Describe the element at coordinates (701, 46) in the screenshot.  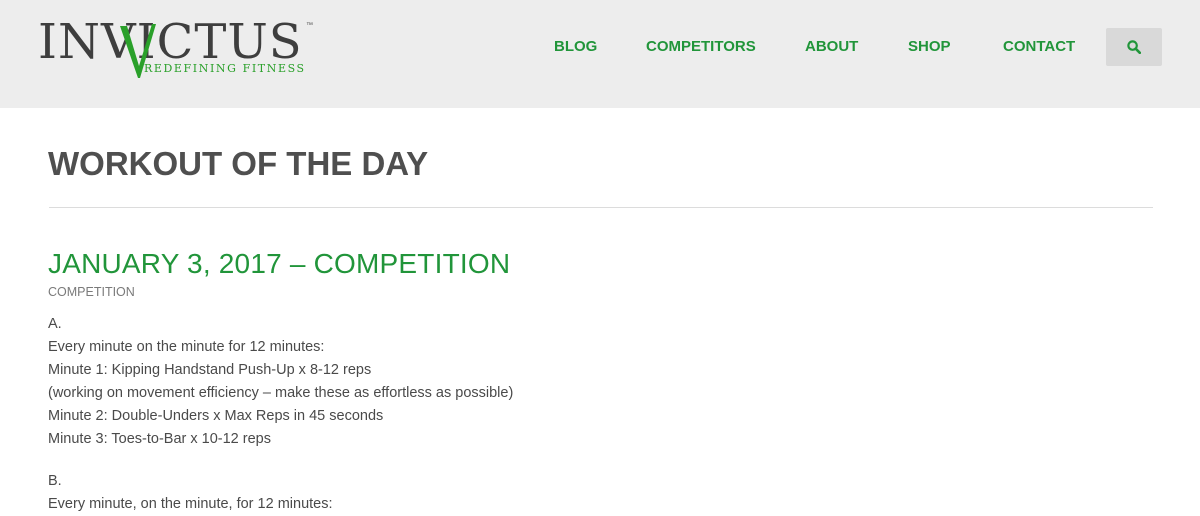
I see `nav-item-competitors: COMPETITORS` at that location.